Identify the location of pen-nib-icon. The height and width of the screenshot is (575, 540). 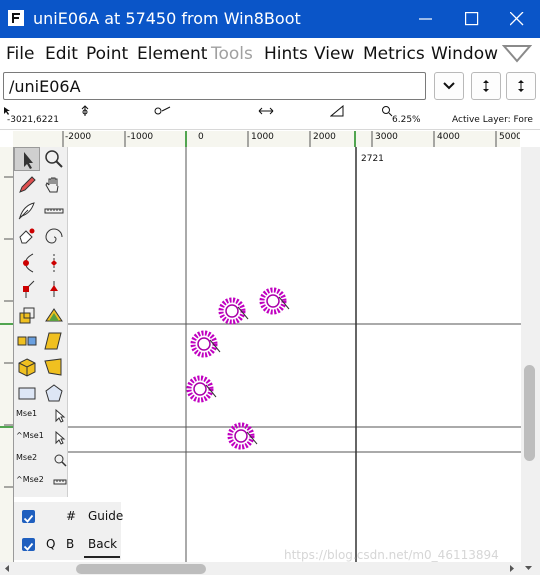
(27, 236).